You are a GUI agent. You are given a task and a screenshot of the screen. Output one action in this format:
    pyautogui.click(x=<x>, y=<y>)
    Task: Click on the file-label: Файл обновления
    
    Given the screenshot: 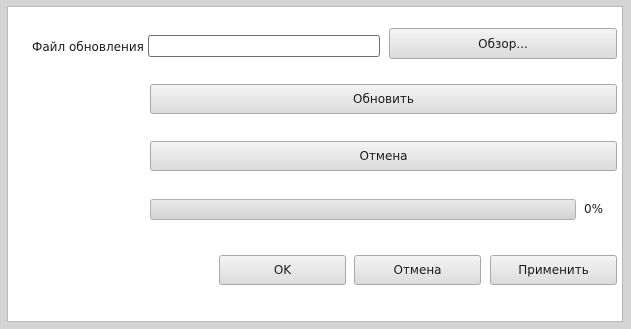 What is the action you would take?
    pyautogui.click(x=88, y=47)
    